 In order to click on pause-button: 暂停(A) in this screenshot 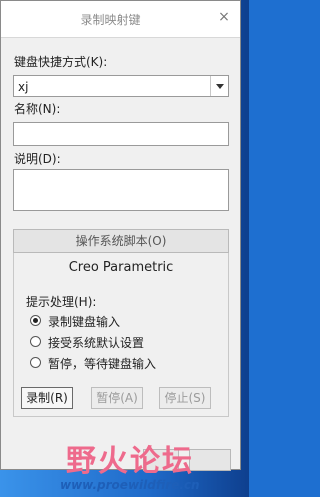, I will do `click(117, 398)`.